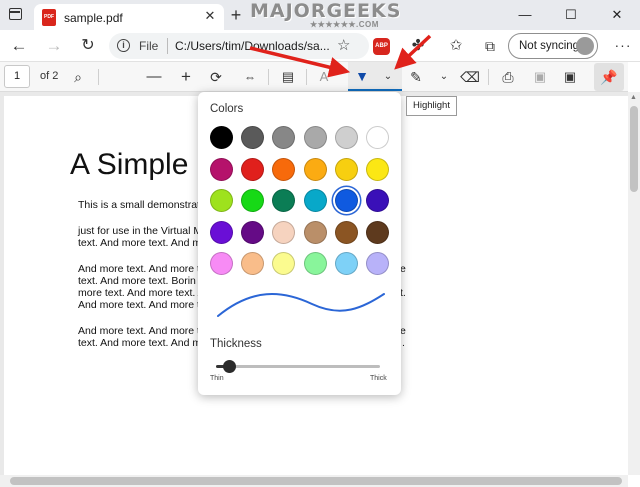 The height and width of the screenshot is (487, 640). Describe the element at coordinates (617, 15) in the screenshot. I see `close-window-button: ✕` at that location.